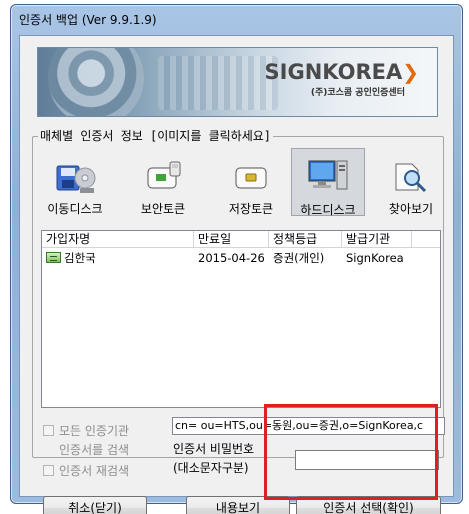 The height and width of the screenshot is (514, 469). What do you see at coordinates (94, 431) in the screenshot?
I see `all-issuers-label: 모든 인증기관` at bounding box center [94, 431].